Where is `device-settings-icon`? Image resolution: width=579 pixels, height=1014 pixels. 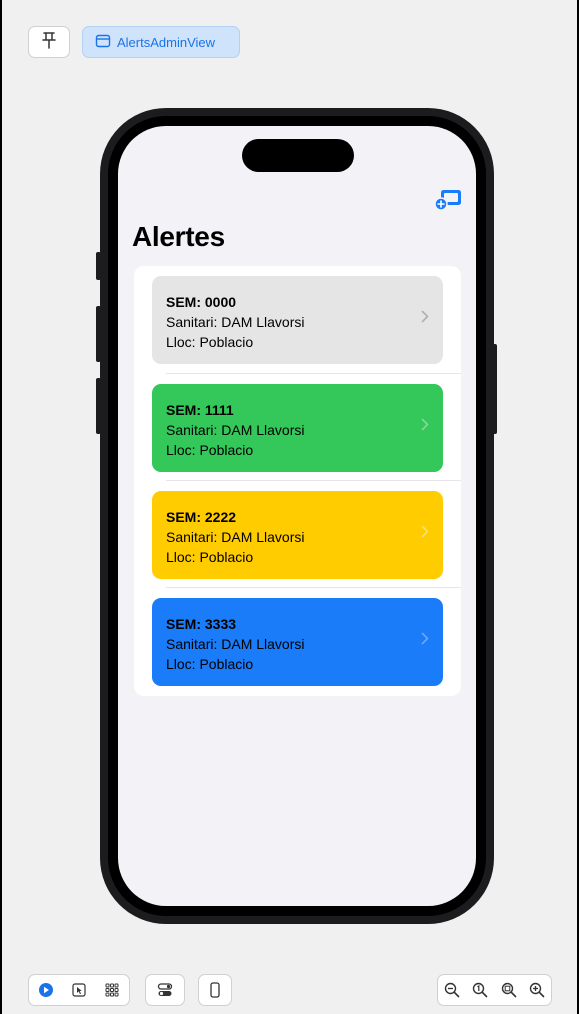 device-settings-icon is located at coordinates (165, 990).